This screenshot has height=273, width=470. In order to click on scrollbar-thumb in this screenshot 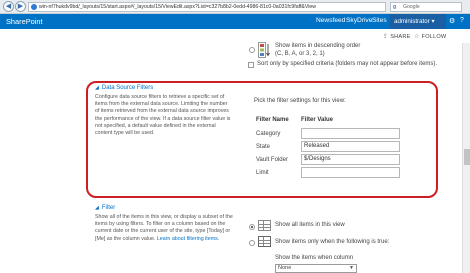, I will do `click(467, 157)`.